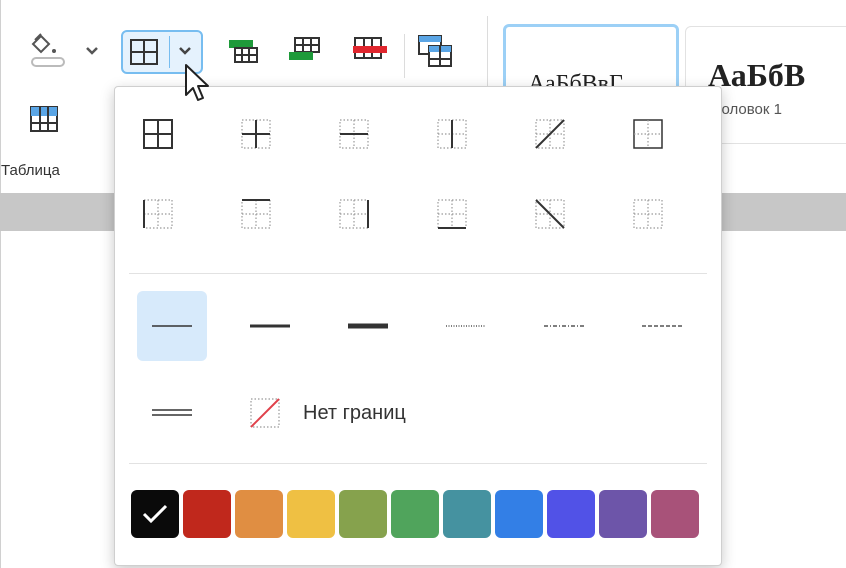 Image resolution: width=846 pixels, height=568 pixels. I want to click on cell-fill-icon, so click(52, 50).